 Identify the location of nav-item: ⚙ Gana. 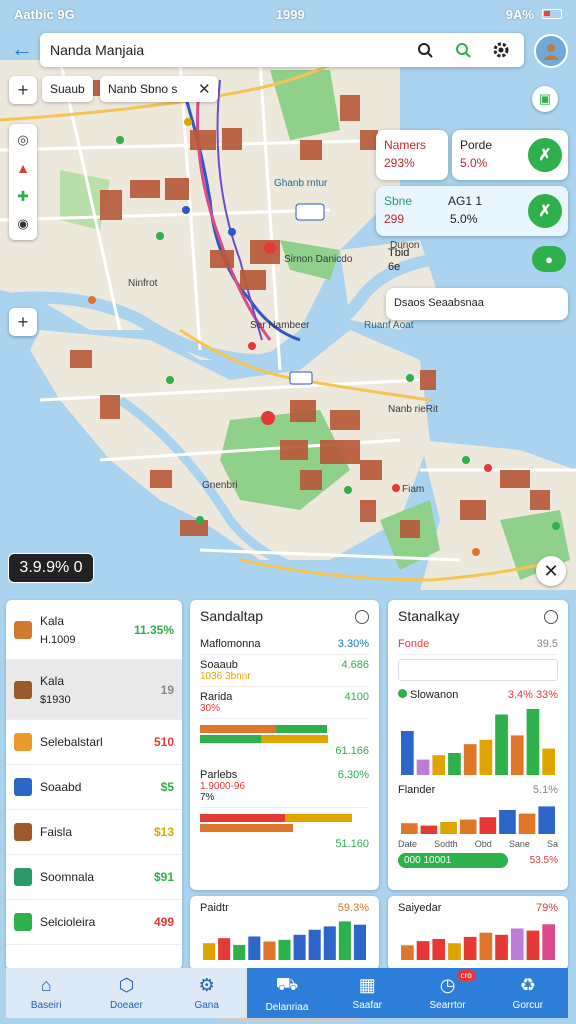
(206, 993).